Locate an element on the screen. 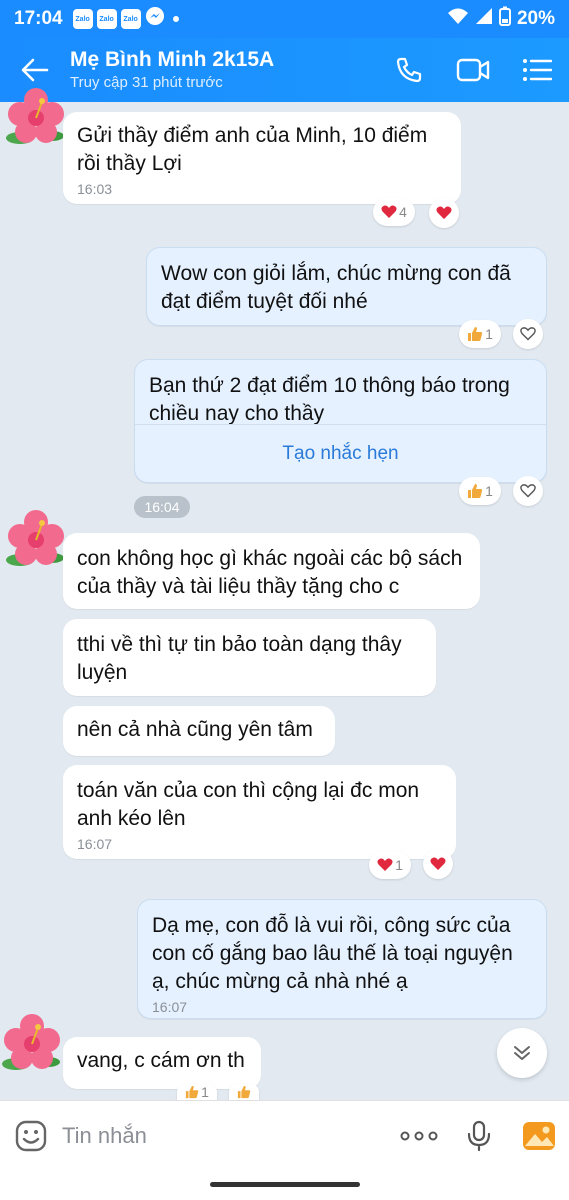 The height and width of the screenshot is (1200, 569). message-text: nên cả nhà cũng yên tâm is located at coordinates (195, 729).